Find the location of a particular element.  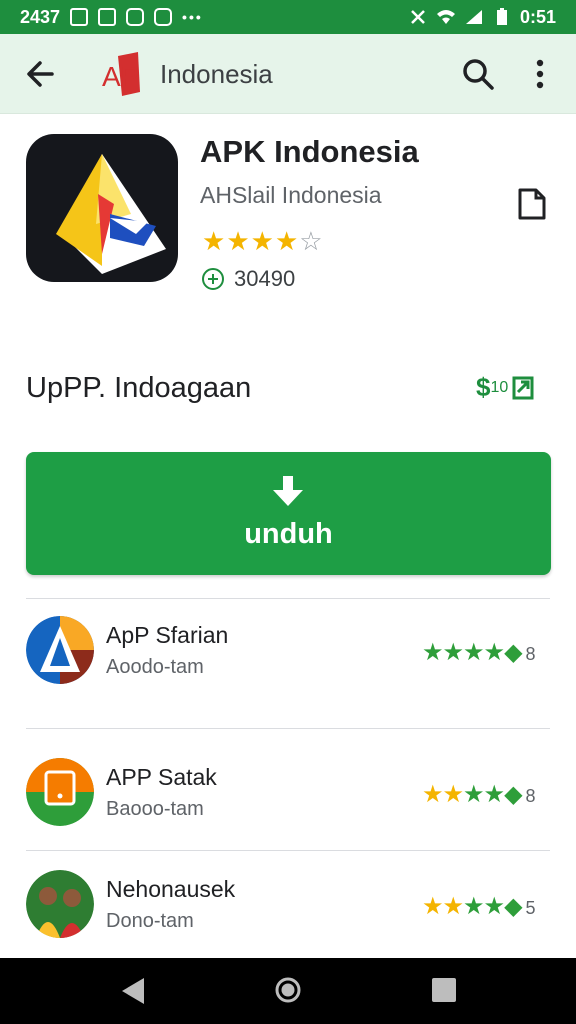

app-icon is located at coordinates (102, 208).